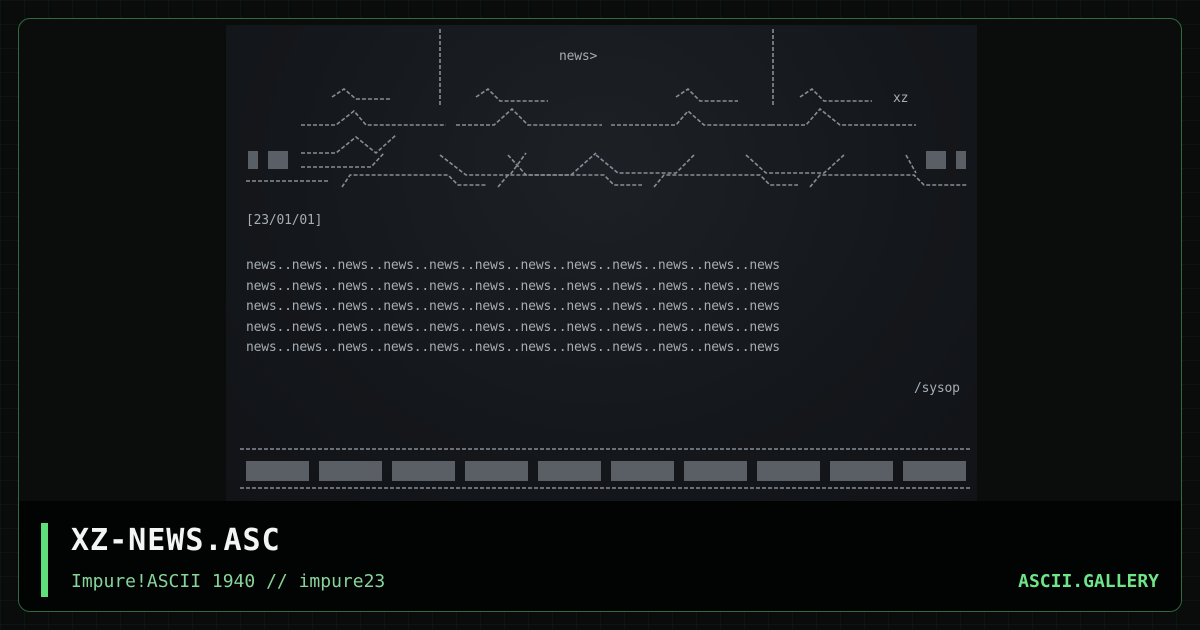 The image size is (1200, 630). I want to click on file-subtitle: Impure!ASCII 1940 // impure23, so click(228, 581).